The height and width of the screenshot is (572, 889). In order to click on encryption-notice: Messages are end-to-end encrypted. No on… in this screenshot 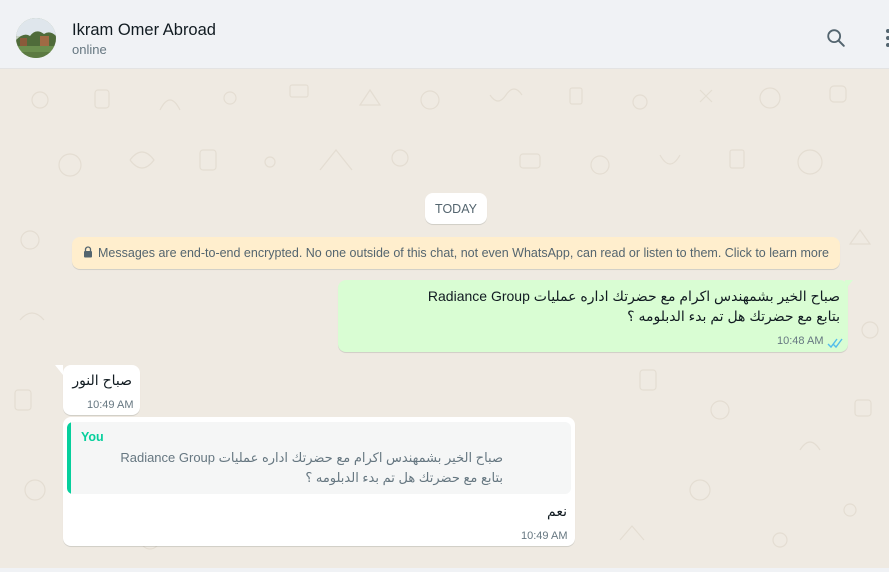, I will do `click(456, 253)`.